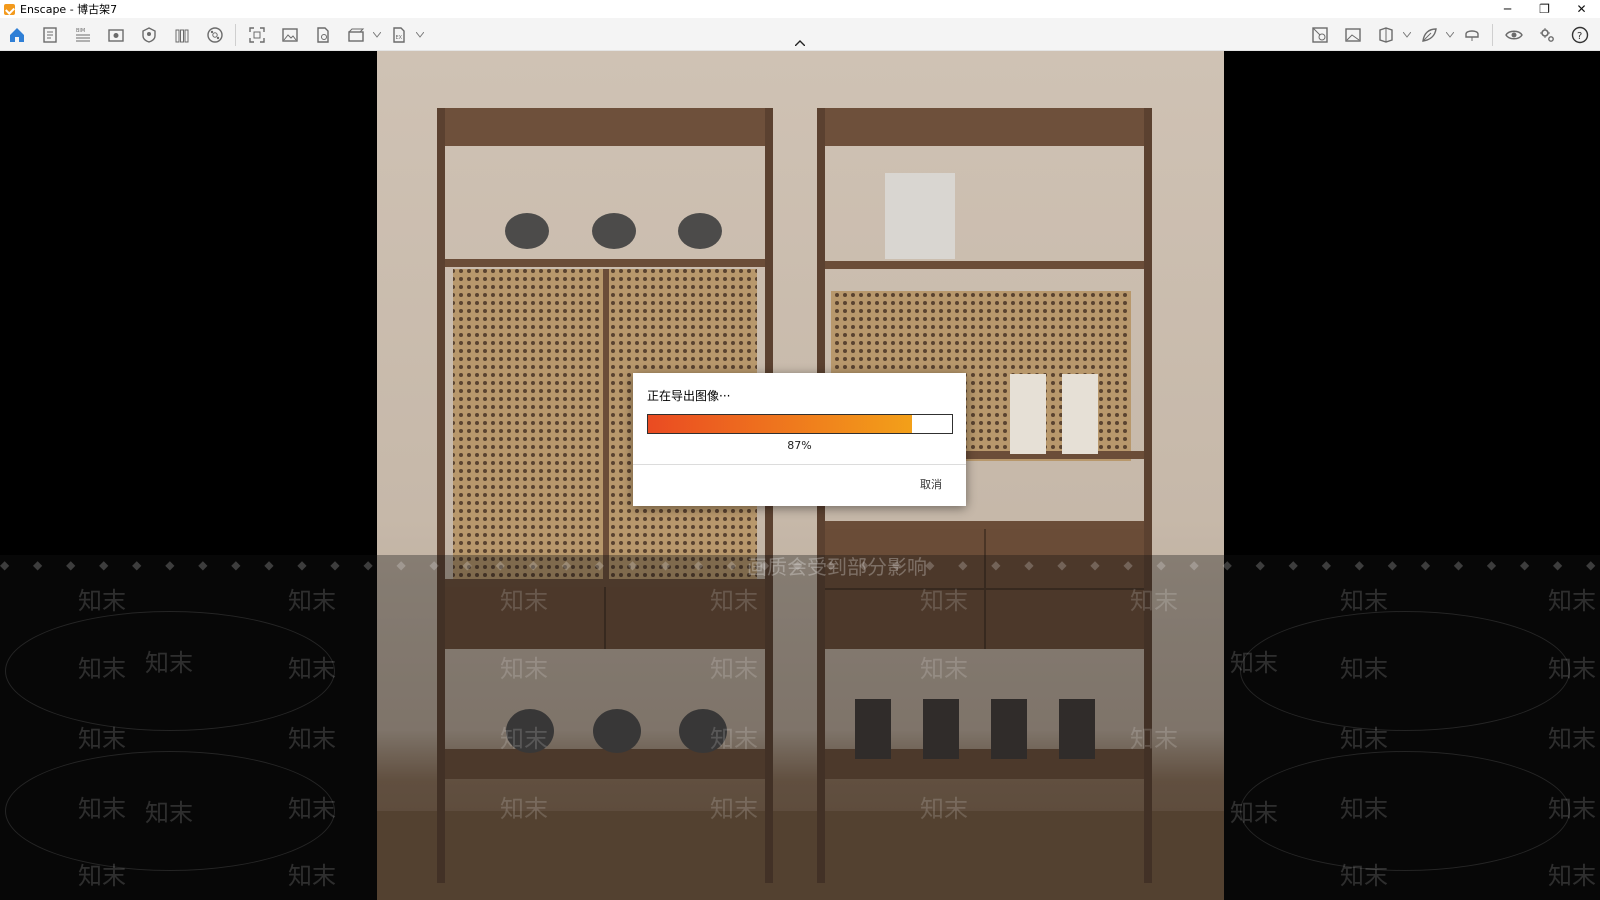 Image resolution: width=1600 pixels, height=900 pixels. Describe the element at coordinates (181, 34) in the screenshot. I see `library-icon` at that location.